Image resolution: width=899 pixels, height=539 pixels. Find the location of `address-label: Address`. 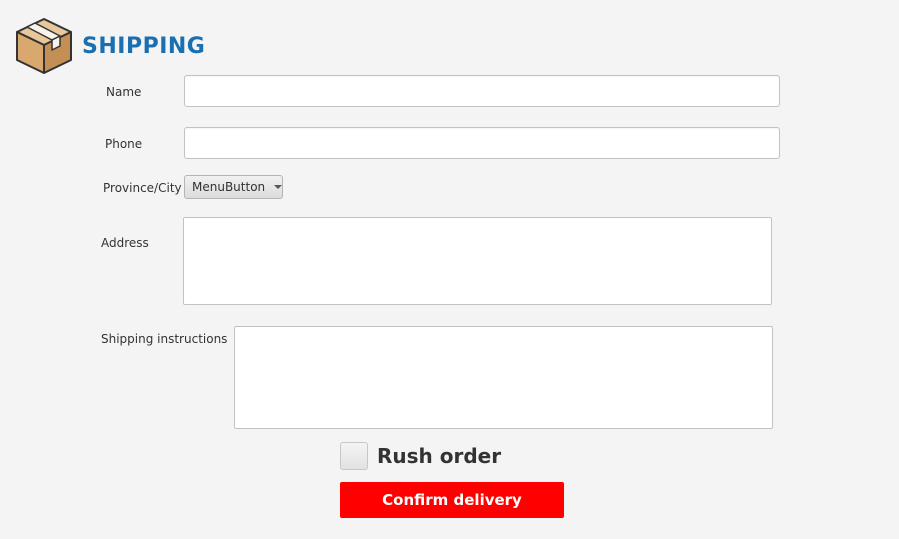

address-label: Address is located at coordinates (125, 243).